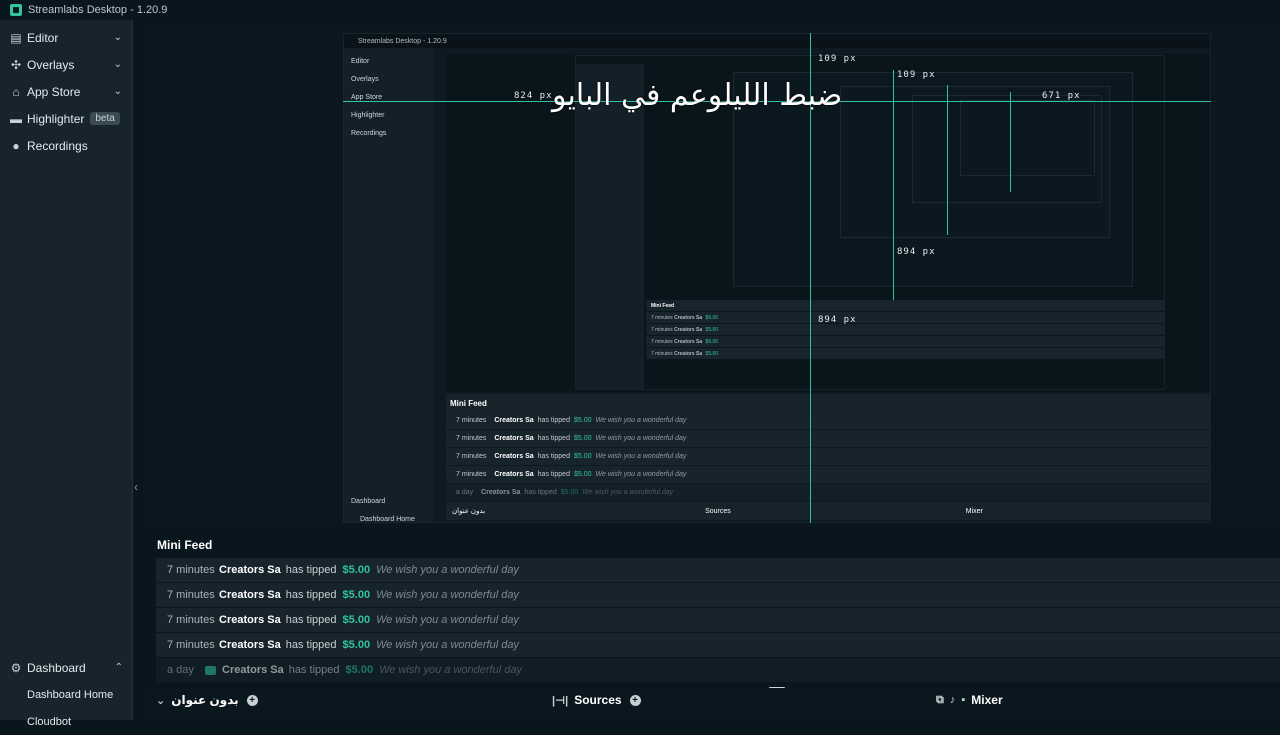  What do you see at coordinates (180, 670) in the screenshot?
I see `feed-time: a day` at bounding box center [180, 670].